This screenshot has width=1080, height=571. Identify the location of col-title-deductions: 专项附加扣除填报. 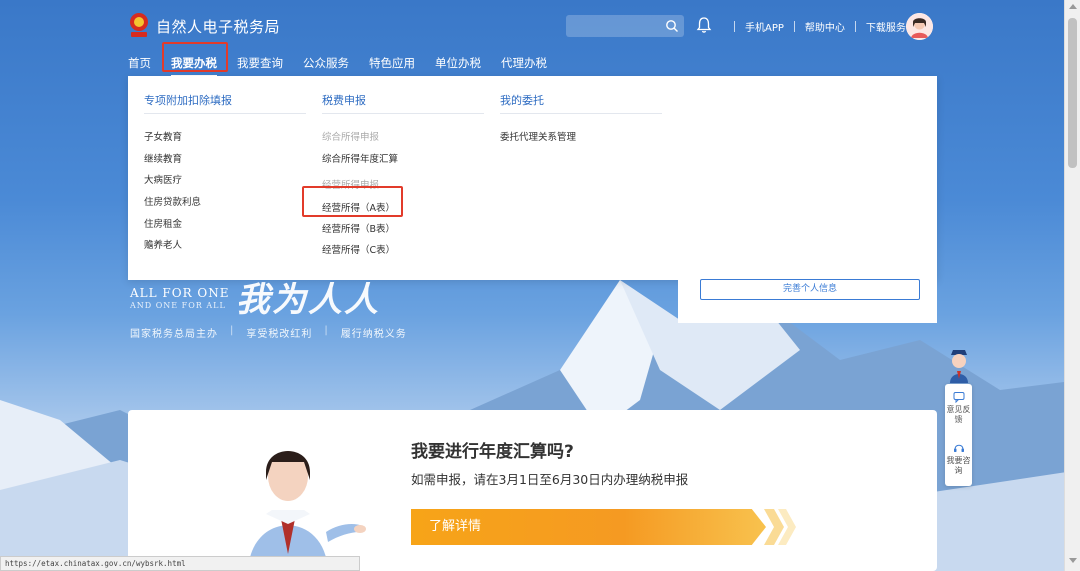
(188, 100).